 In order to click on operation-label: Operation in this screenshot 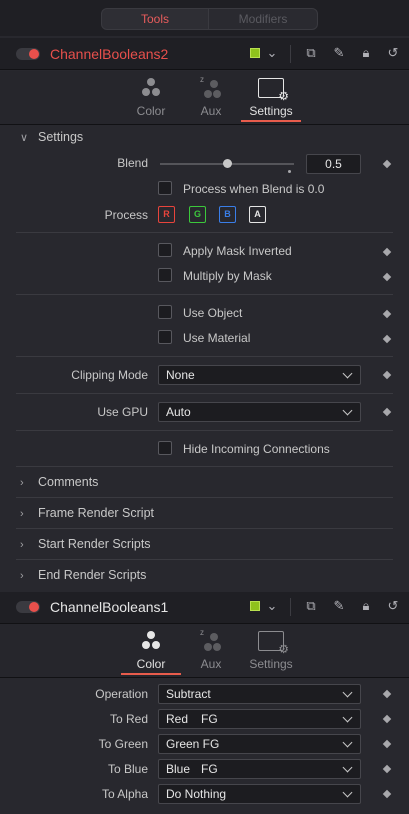, I will do `click(121, 694)`.